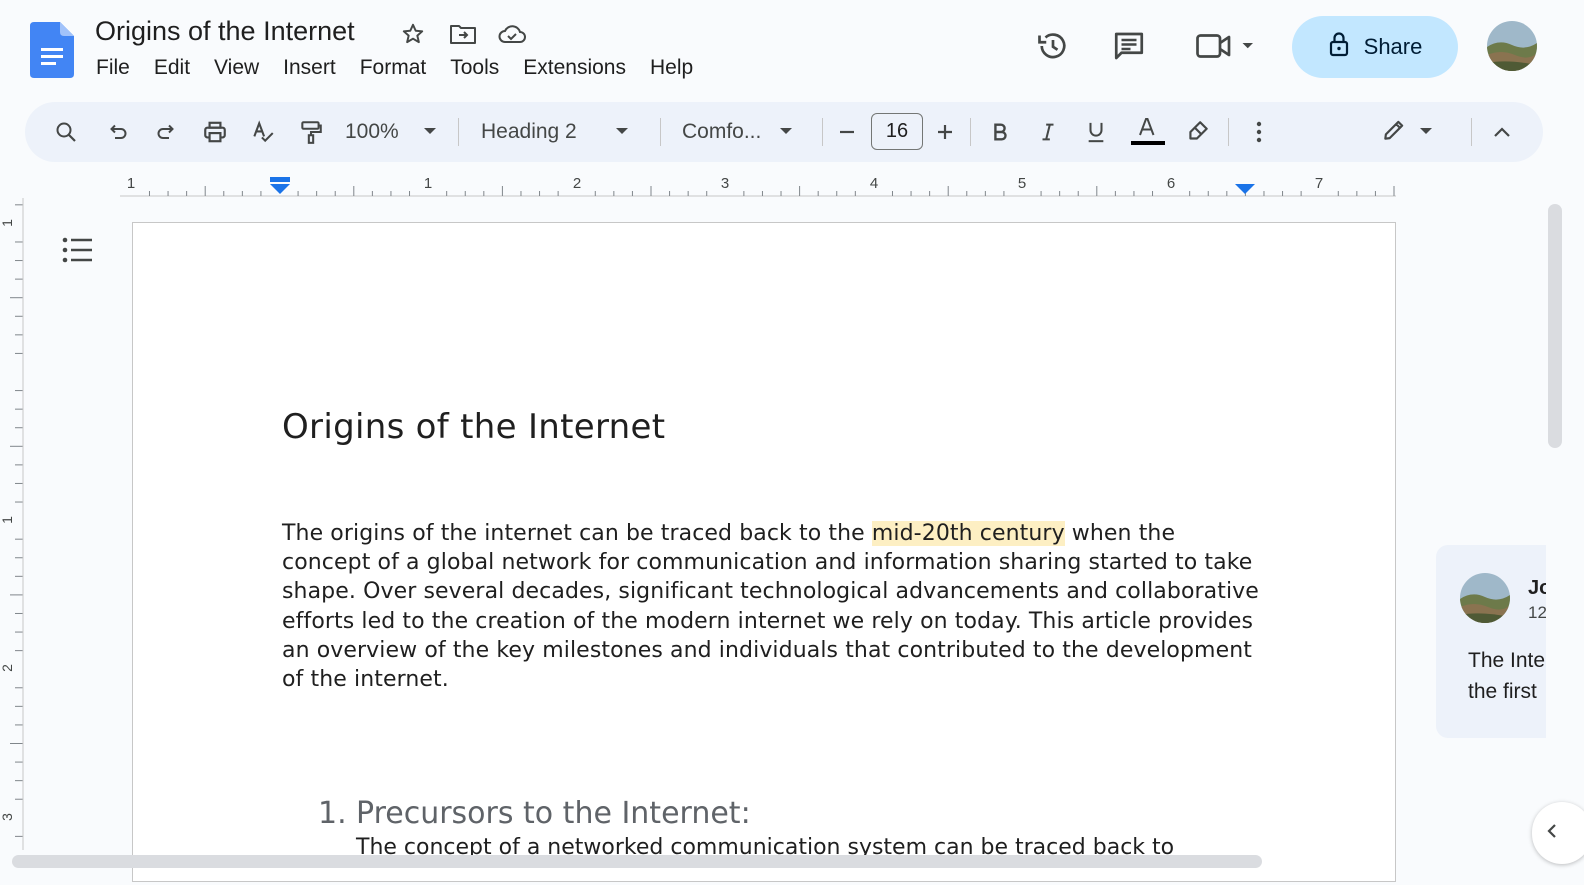  What do you see at coordinates (1198, 132) in the screenshot?
I see `highlight-color-icon` at bounding box center [1198, 132].